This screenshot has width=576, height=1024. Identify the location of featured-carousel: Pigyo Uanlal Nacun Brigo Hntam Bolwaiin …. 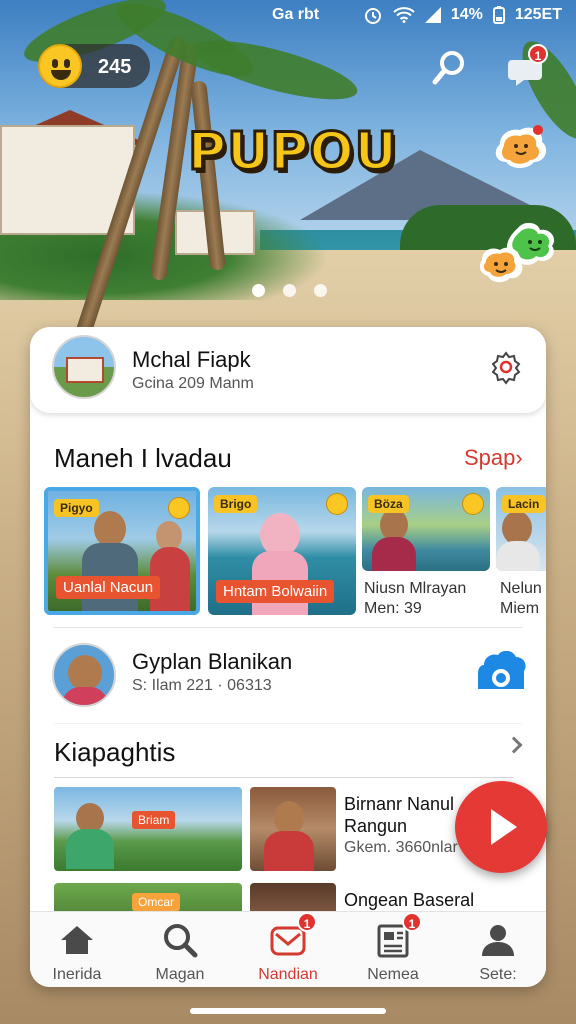
(288, 552).